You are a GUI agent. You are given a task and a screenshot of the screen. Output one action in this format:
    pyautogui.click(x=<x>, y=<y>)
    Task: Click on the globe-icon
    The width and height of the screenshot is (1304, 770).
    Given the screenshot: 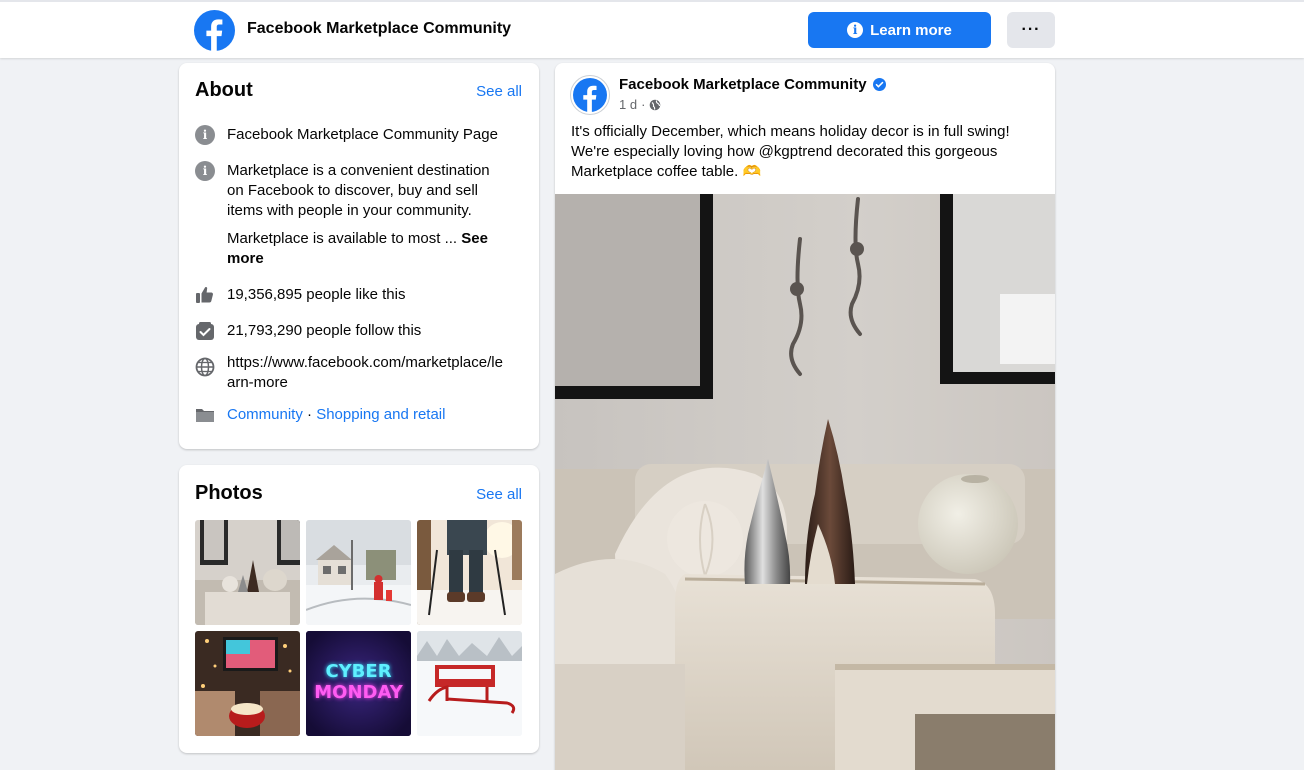 What is the action you would take?
    pyautogui.click(x=205, y=367)
    